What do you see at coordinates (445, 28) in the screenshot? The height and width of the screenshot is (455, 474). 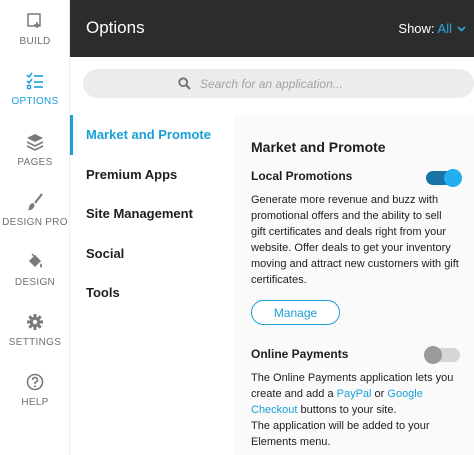 I see `show-filter-value: All` at bounding box center [445, 28].